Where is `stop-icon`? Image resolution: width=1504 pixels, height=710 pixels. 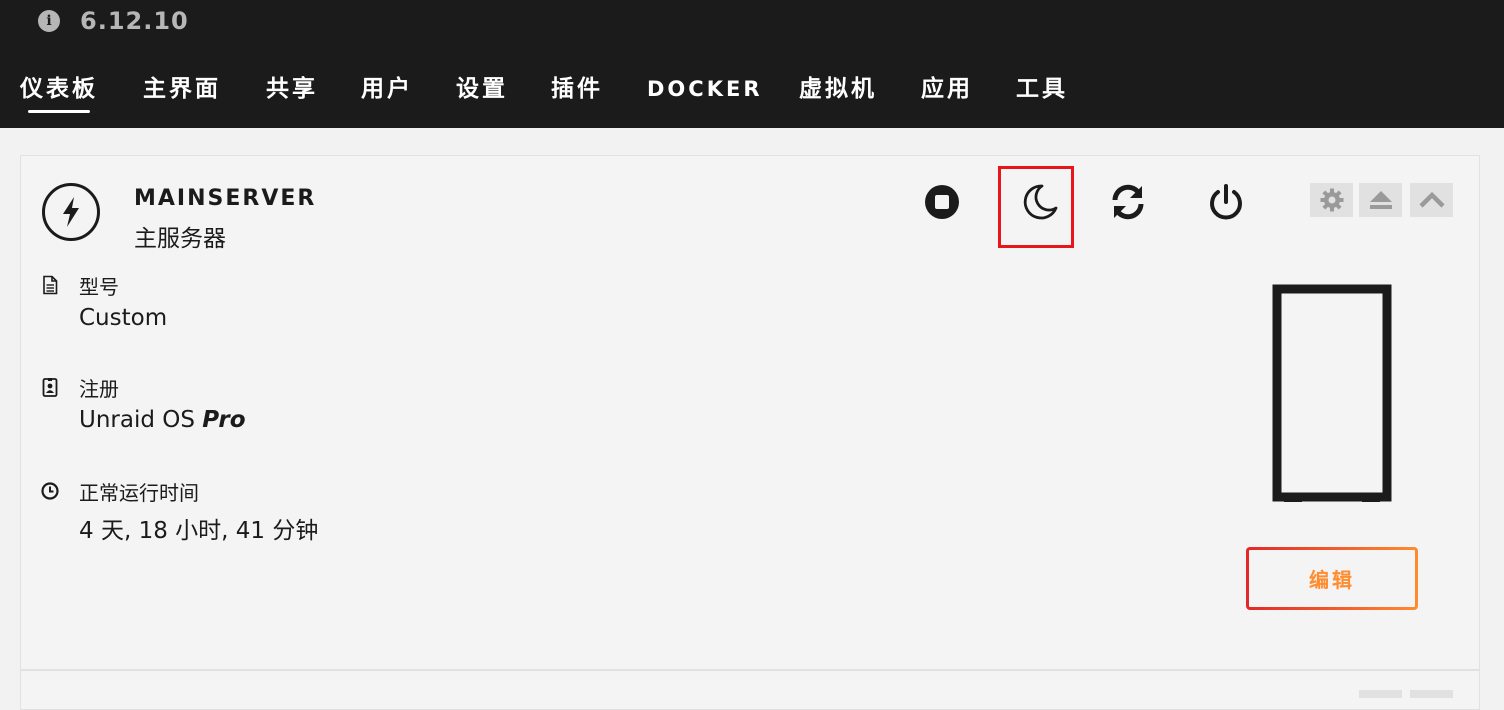
stop-icon is located at coordinates (942, 202).